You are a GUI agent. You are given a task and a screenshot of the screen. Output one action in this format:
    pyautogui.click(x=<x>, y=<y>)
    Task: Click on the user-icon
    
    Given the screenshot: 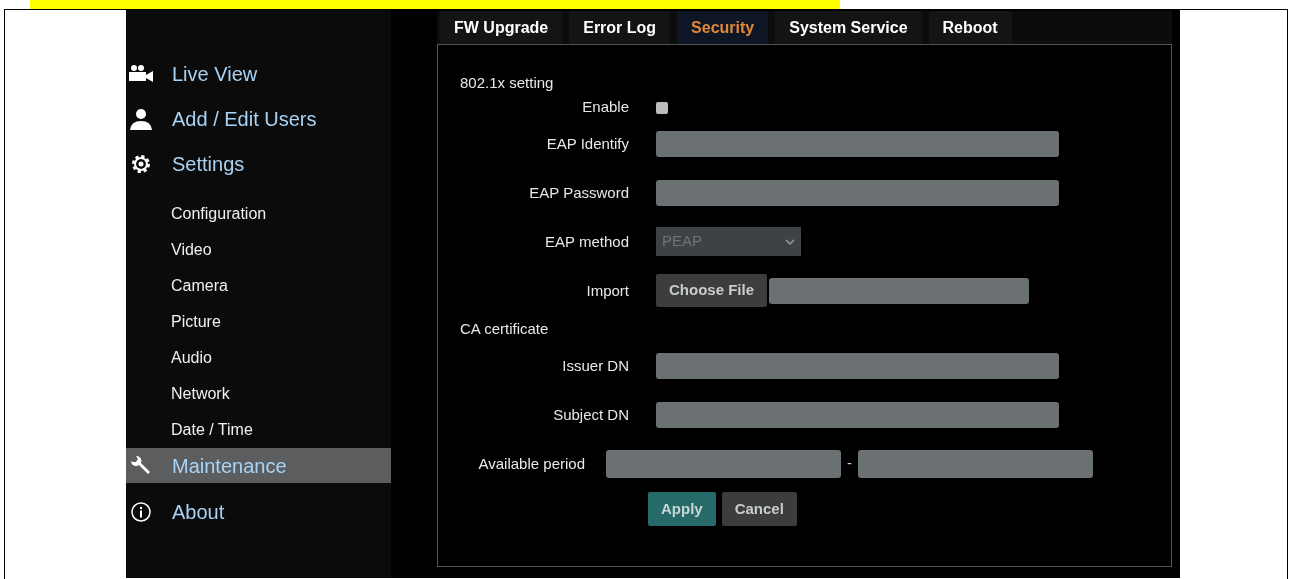 What is the action you would take?
    pyautogui.click(x=141, y=118)
    